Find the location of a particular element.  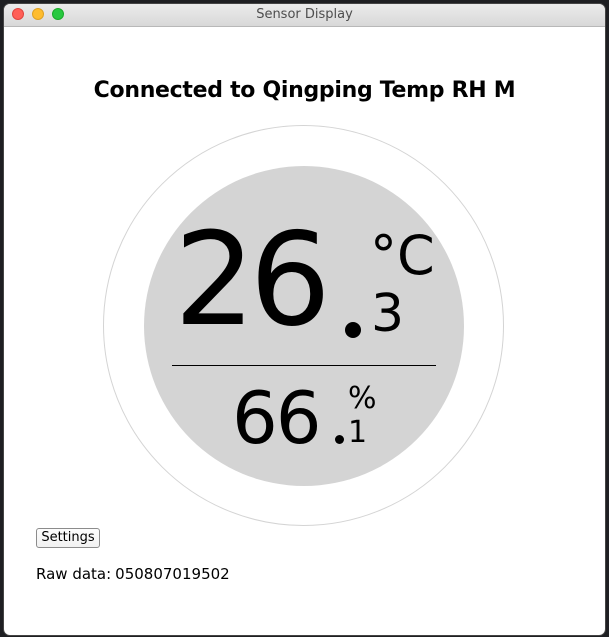

reading-divider is located at coordinates (304, 365).